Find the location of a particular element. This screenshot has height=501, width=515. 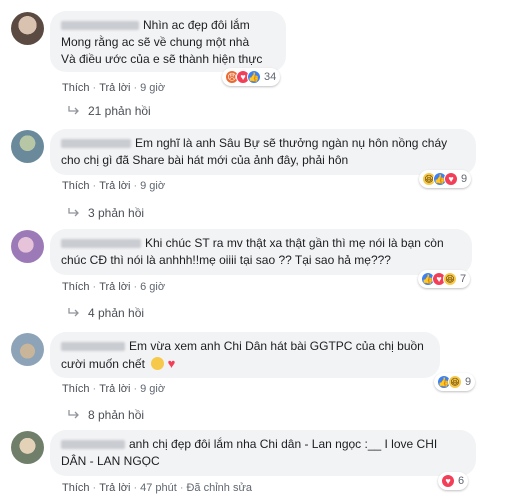

reaction-count: 34 is located at coordinates (270, 77).